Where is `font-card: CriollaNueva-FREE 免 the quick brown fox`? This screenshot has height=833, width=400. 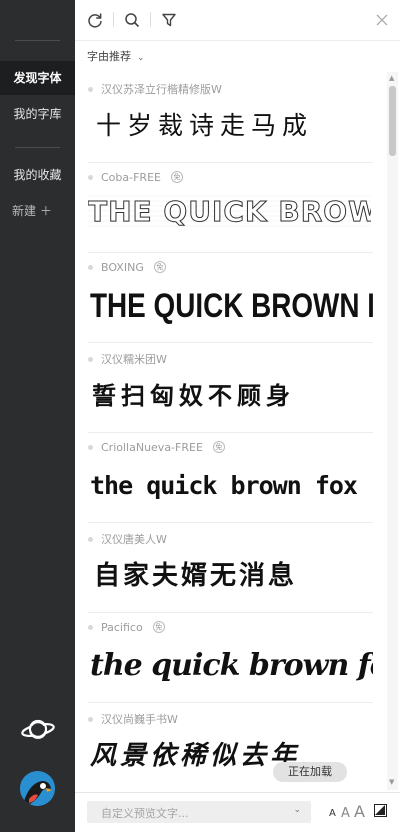 font-card: CriollaNueva-FREE 免 the quick brown fox is located at coordinates (230, 477).